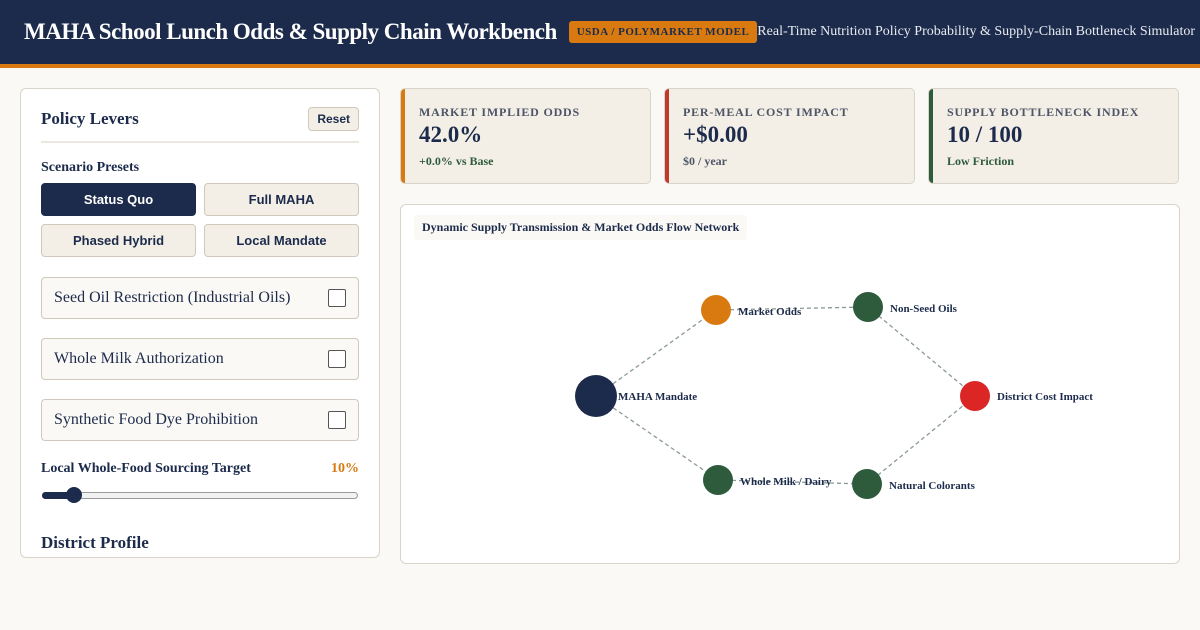 Image resolution: width=1200 pixels, height=630 pixels. I want to click on card-label: MARKET IMPLIED ODDS, so click(499, 112).